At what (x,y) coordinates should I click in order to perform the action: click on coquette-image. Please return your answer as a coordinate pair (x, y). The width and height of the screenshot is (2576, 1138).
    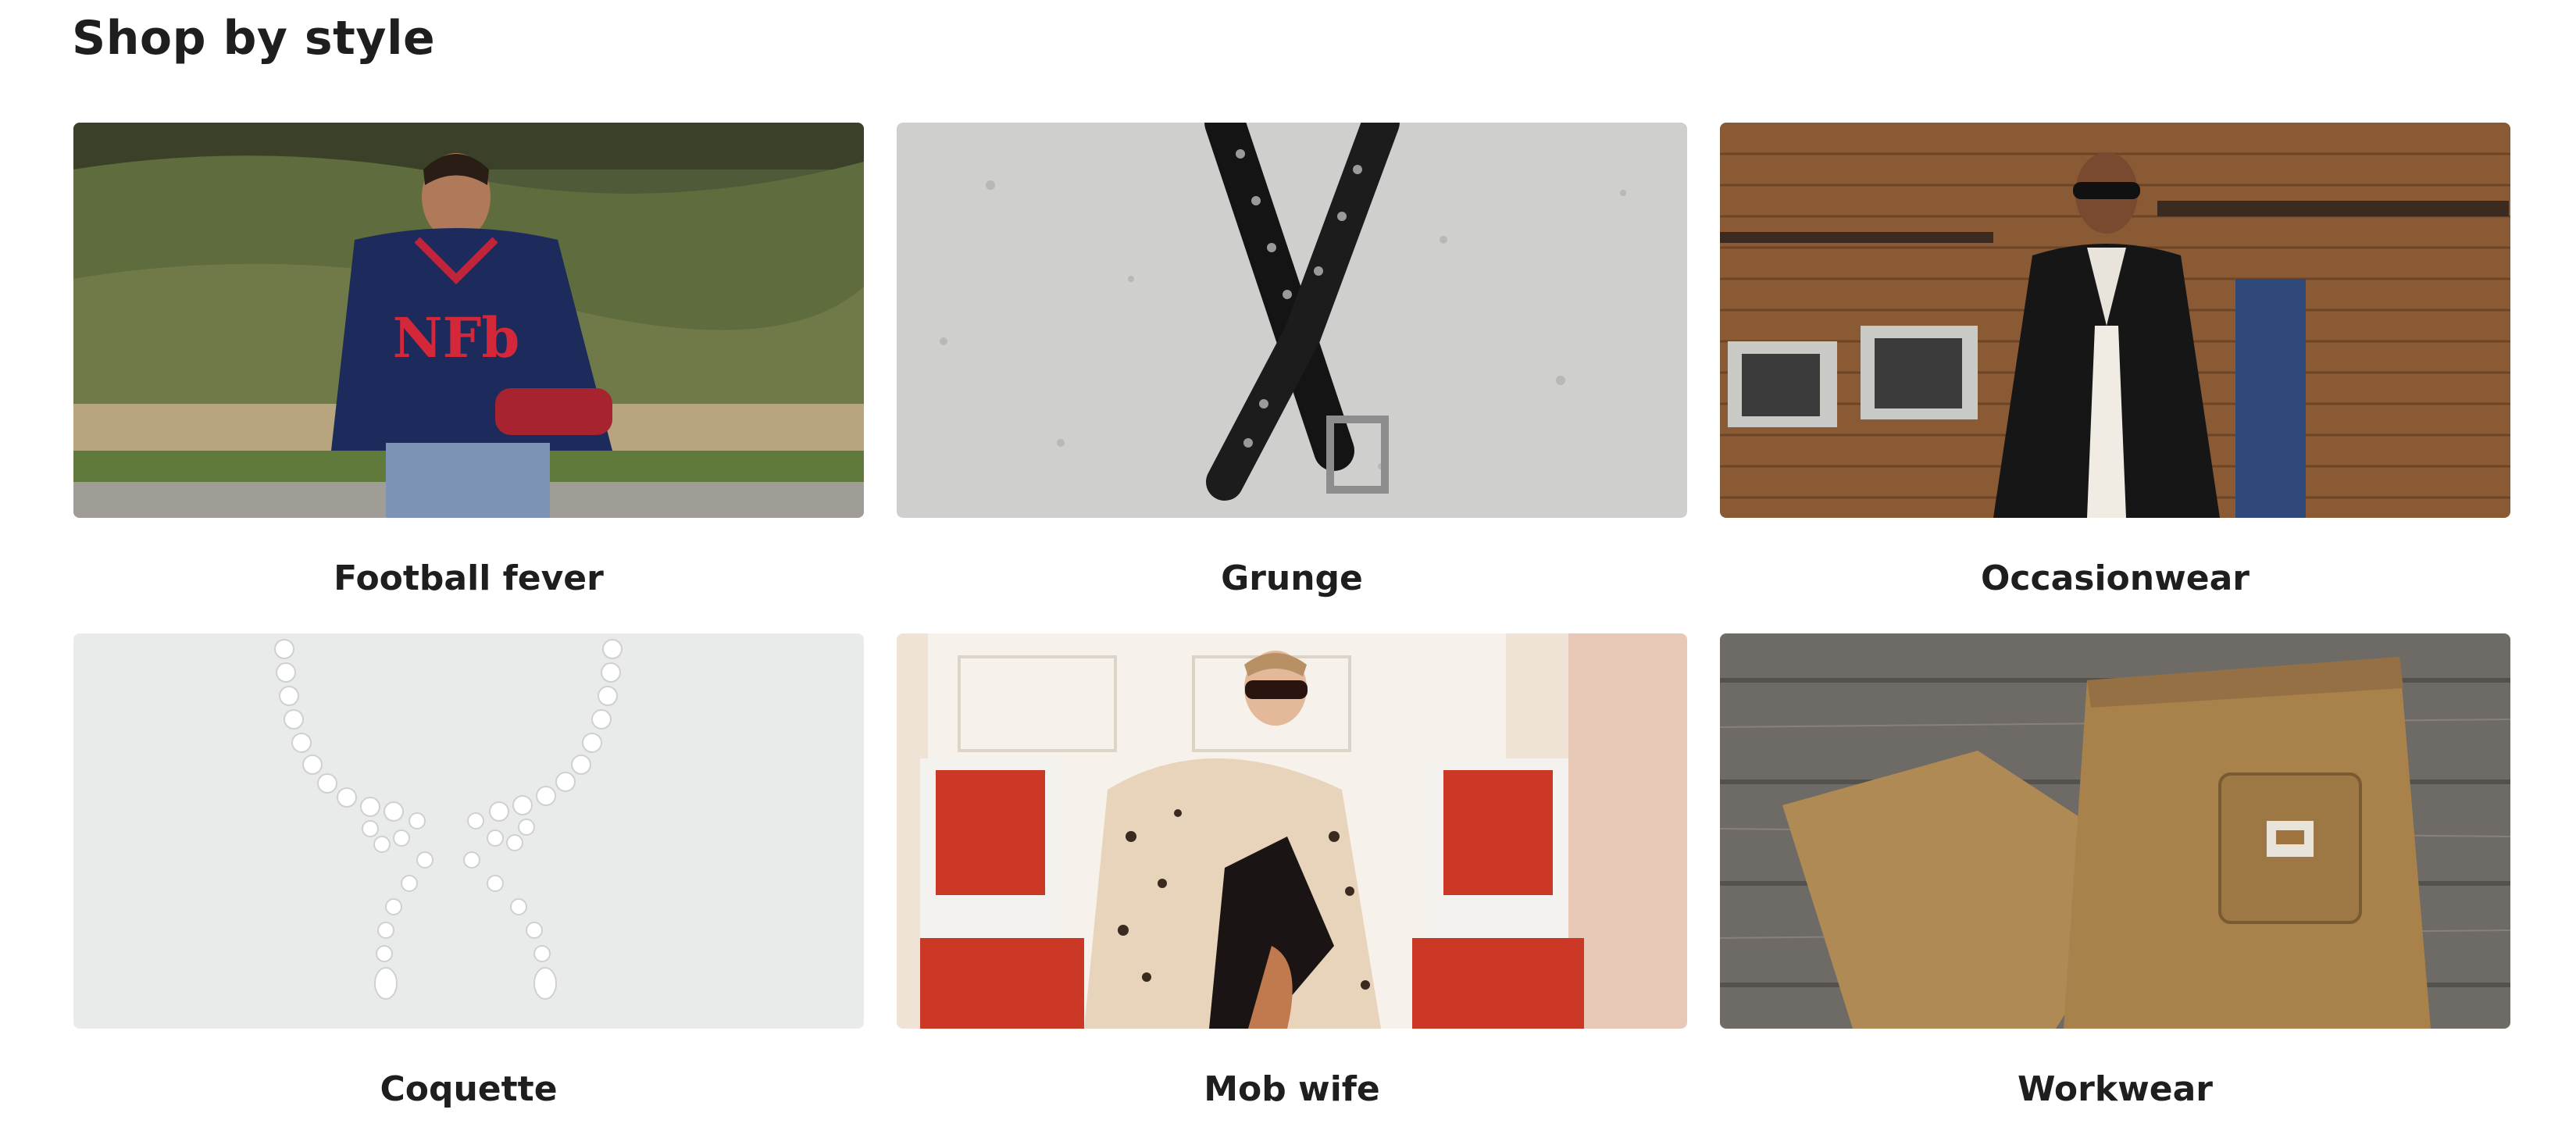
    Looking at the image, I should click on (468, 831).